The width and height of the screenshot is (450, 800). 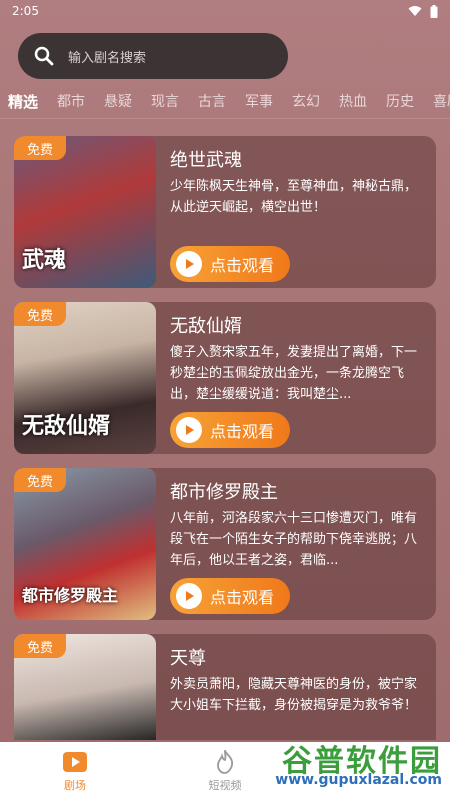 What do you see at coordinates (85, 212) in the screenshot?
I see `drama-poster: 免费 武魂` at bounding box center [85, 212].